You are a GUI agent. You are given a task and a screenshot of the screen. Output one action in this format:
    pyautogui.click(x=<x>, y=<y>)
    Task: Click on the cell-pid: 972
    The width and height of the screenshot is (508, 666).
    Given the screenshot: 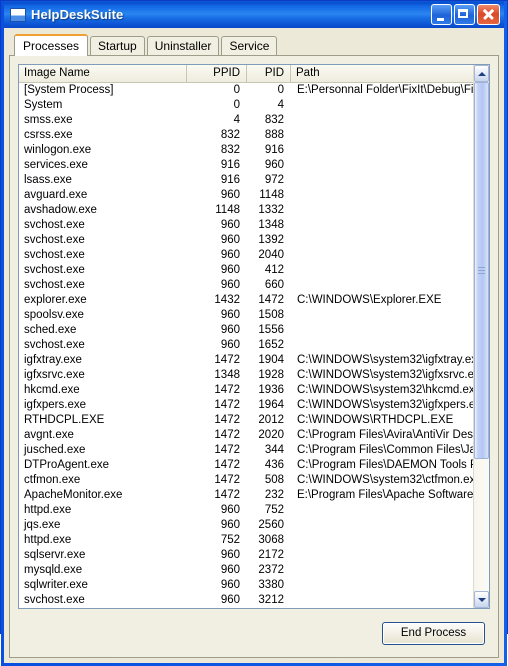 What is the action you would take?
    pyautogui.click(x=274, y=180)
    